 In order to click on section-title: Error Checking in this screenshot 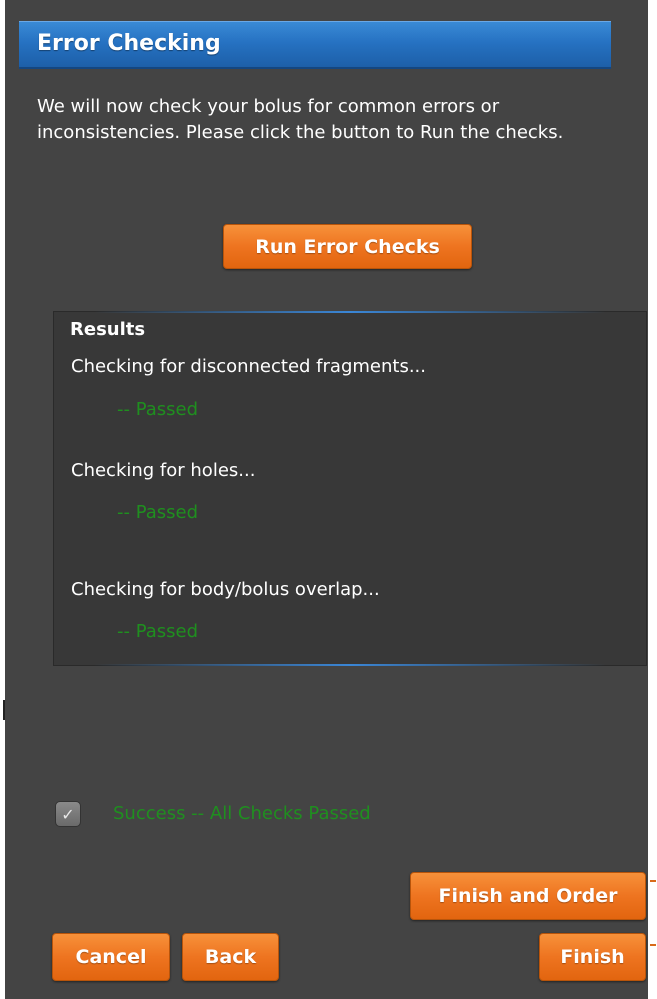, I will do `click(129, 43)`.